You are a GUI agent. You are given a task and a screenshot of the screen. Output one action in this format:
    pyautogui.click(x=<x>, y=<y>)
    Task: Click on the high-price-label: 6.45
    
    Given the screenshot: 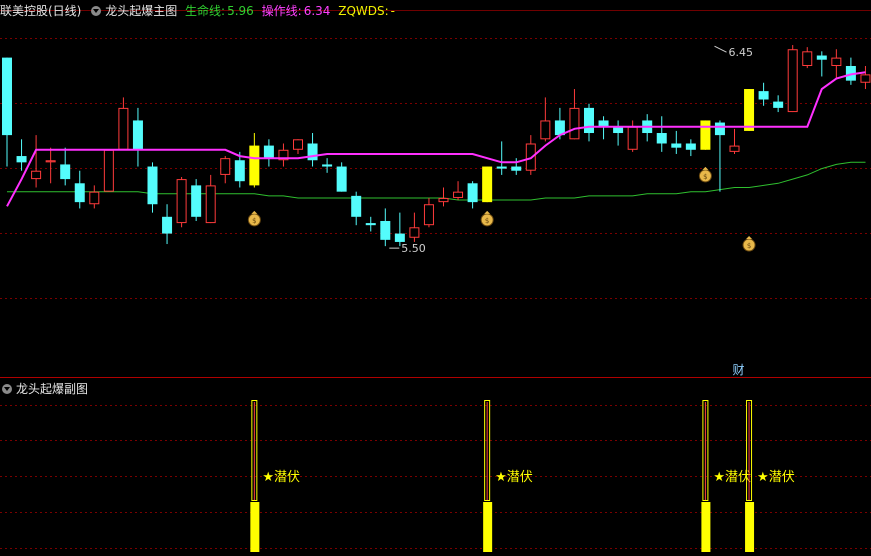 What is the action you would take?
    pyautogui.click(x=741, y=52)
    